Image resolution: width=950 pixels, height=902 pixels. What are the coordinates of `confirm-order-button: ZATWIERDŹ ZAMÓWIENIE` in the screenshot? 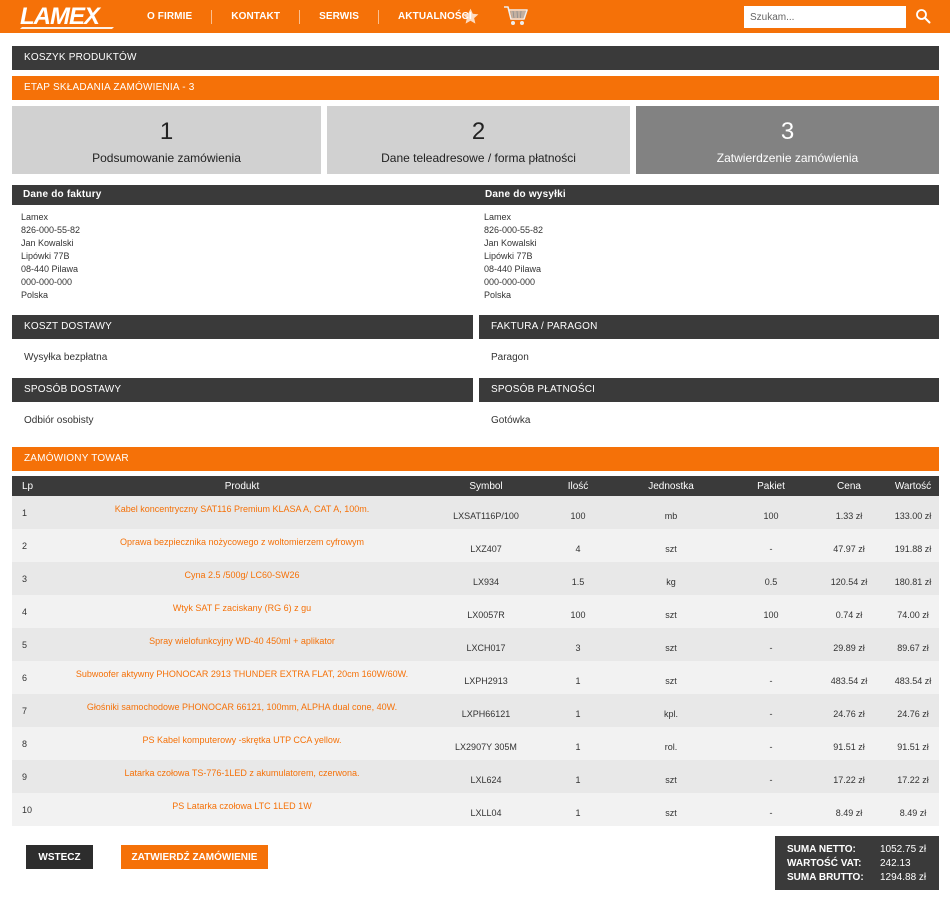 It's located at (194, 857).